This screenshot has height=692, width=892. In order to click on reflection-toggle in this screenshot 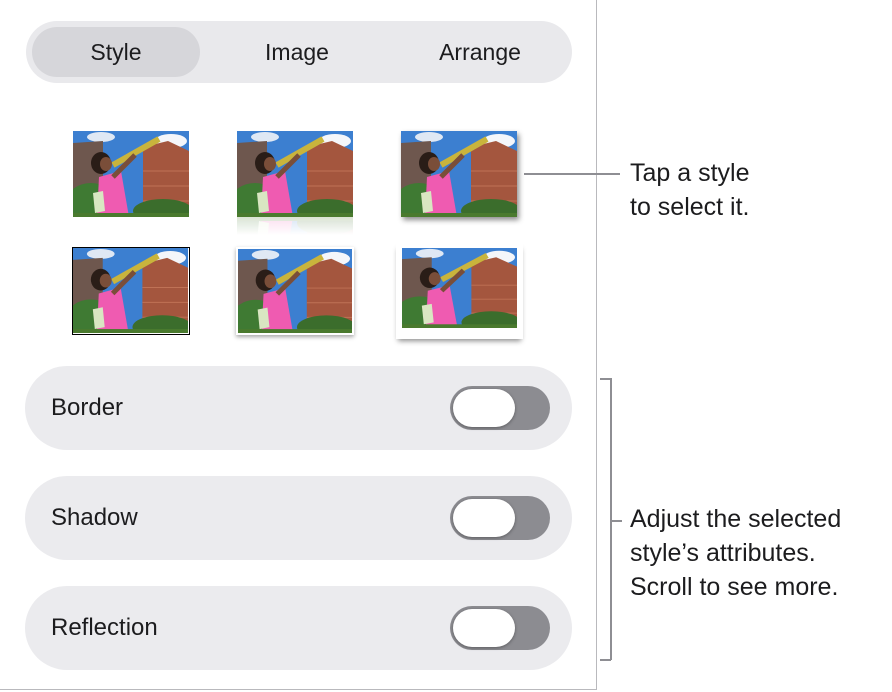, I will do `click(500, 628)`.